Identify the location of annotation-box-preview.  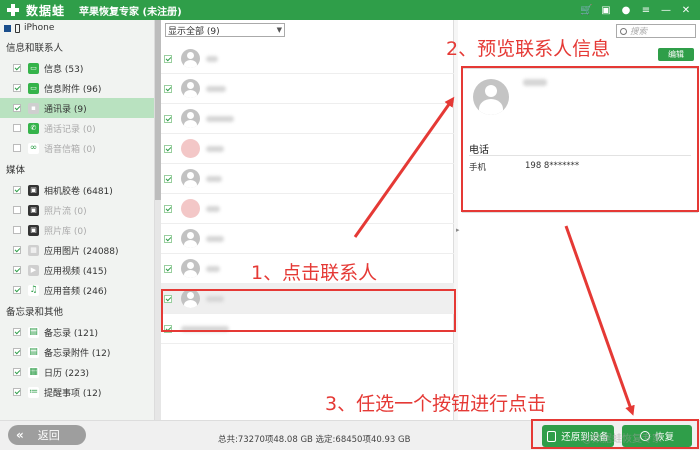
(580, 139).